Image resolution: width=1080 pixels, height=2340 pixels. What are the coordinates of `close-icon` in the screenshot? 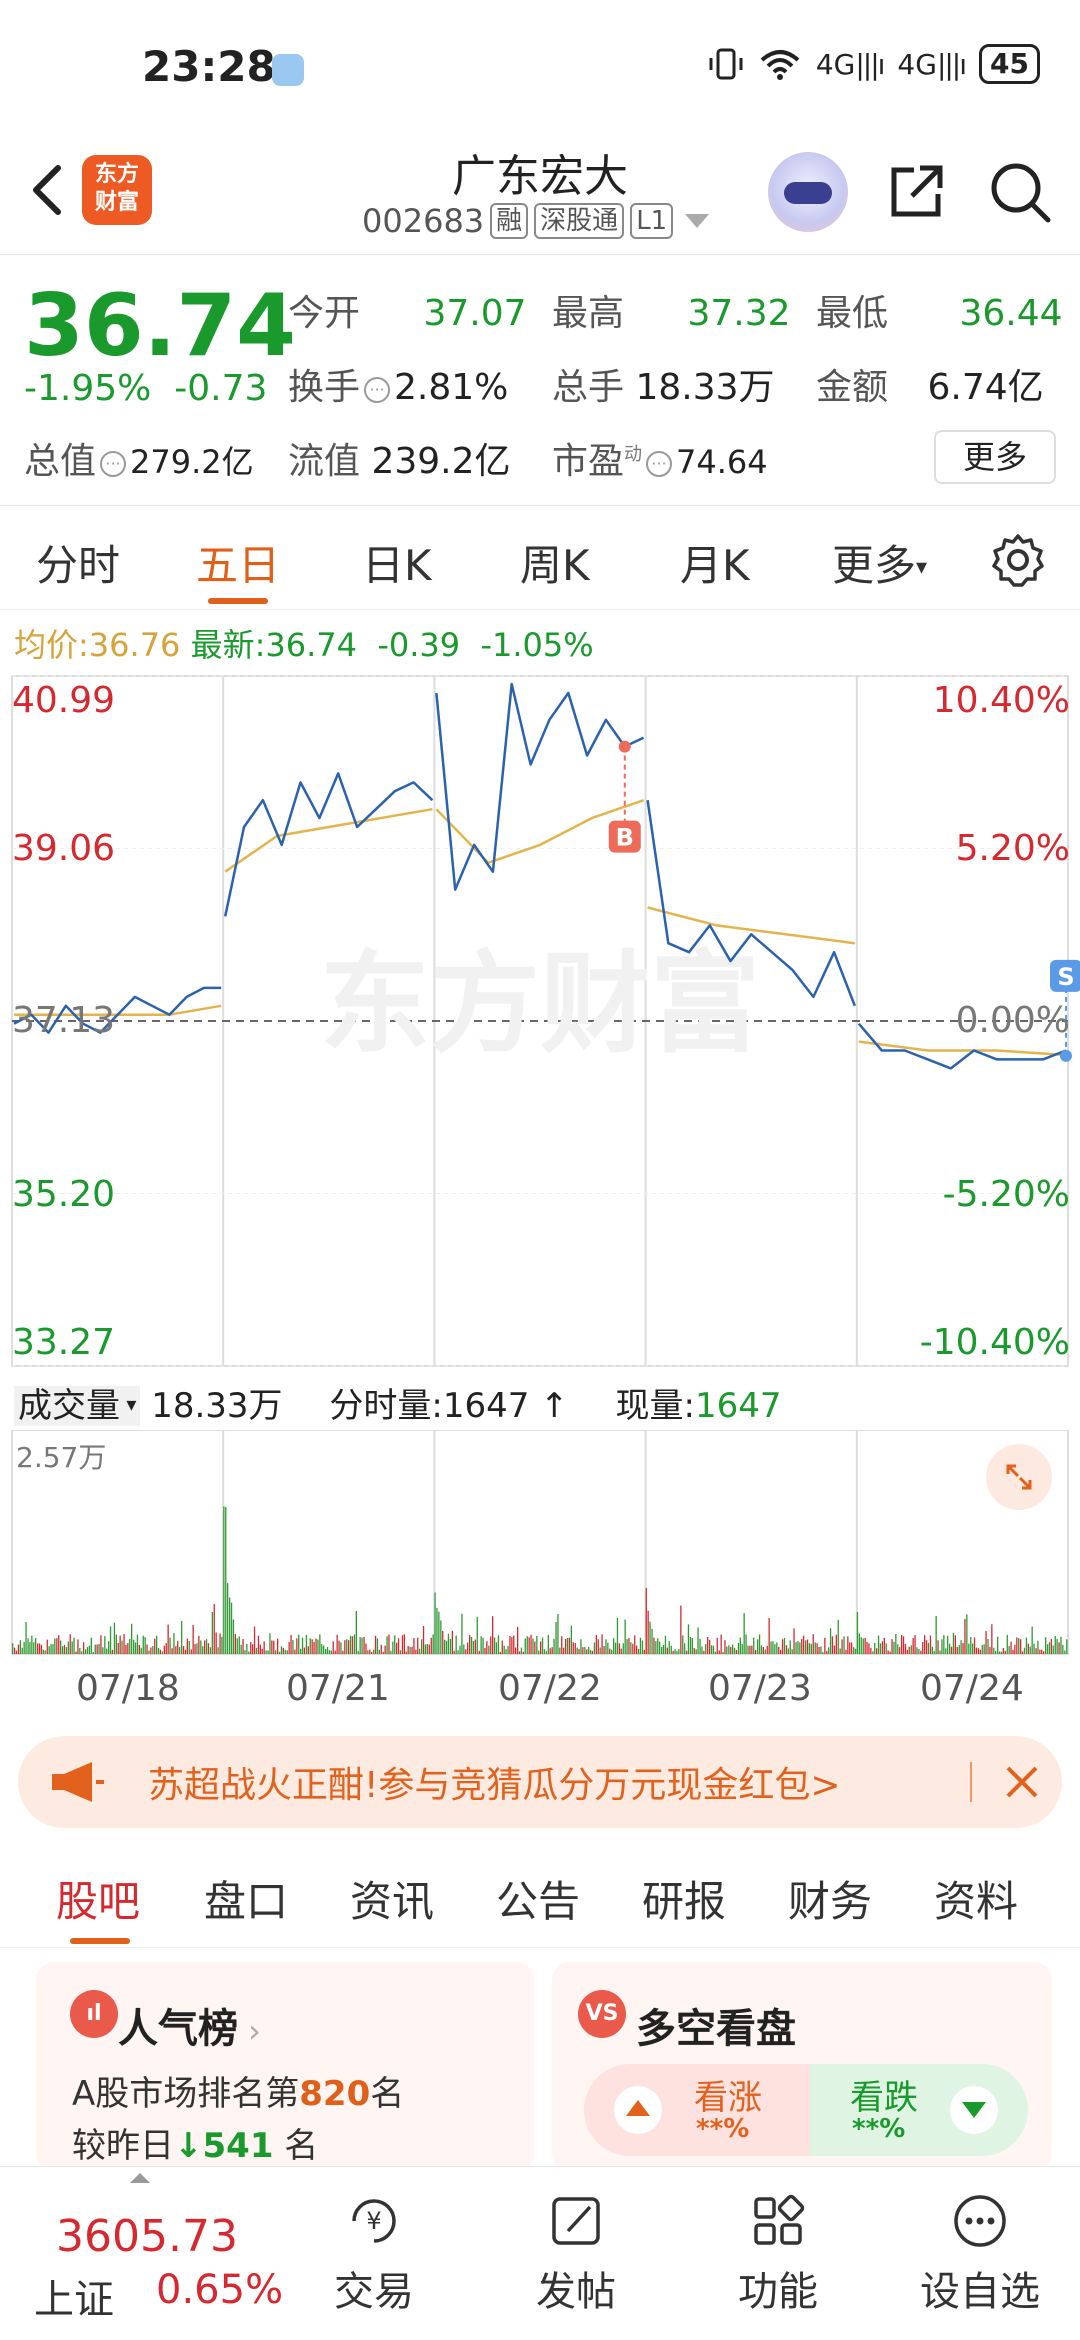 It's located at (1022, 1782).